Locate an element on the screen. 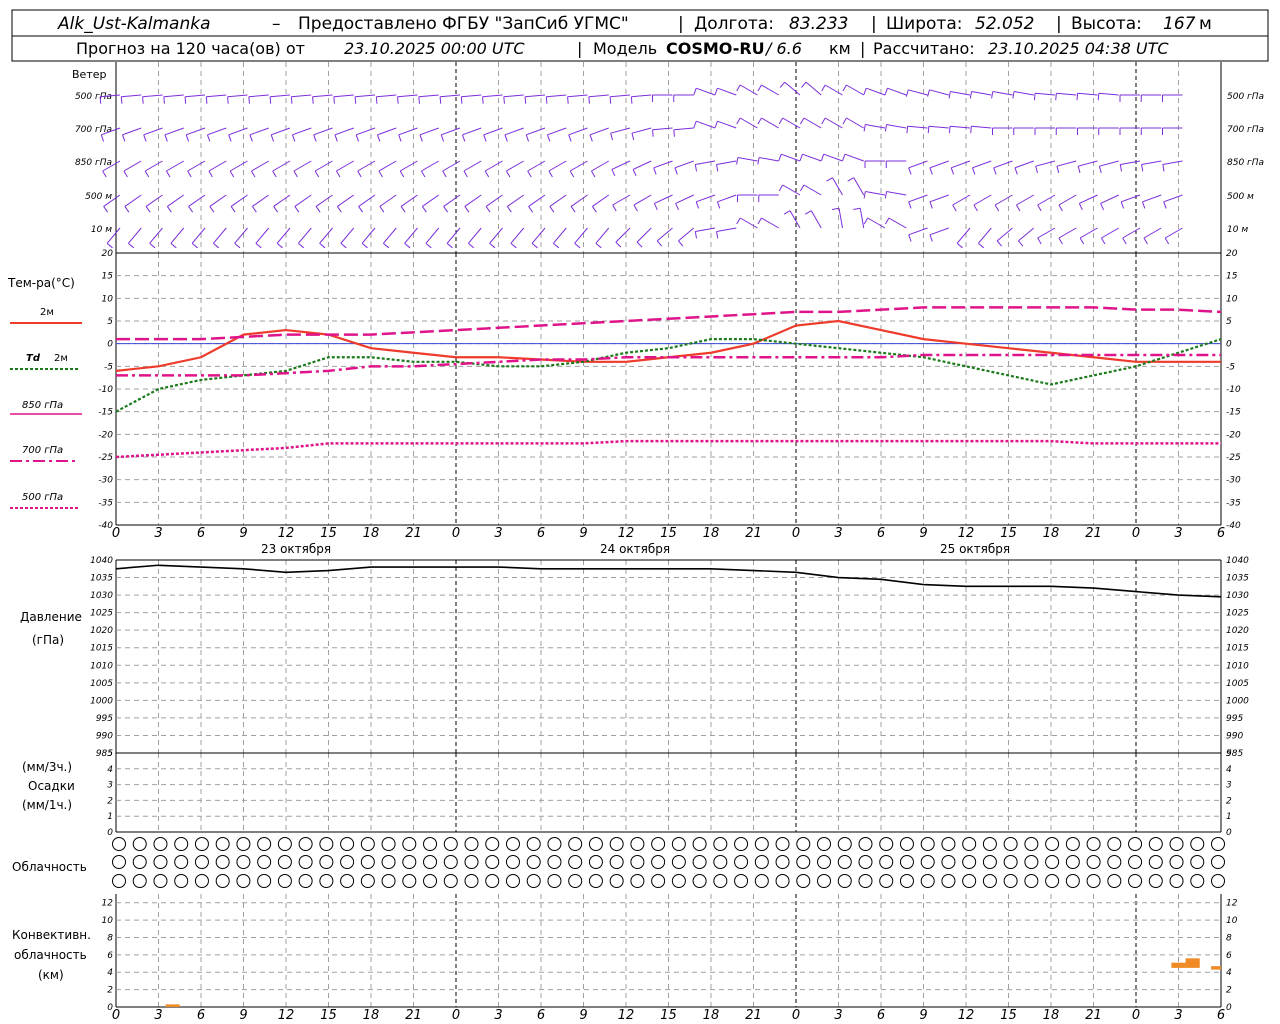 The image size is (1280, 1024). precip-ytick-right: 0 is located at coordinates (1229, 833).